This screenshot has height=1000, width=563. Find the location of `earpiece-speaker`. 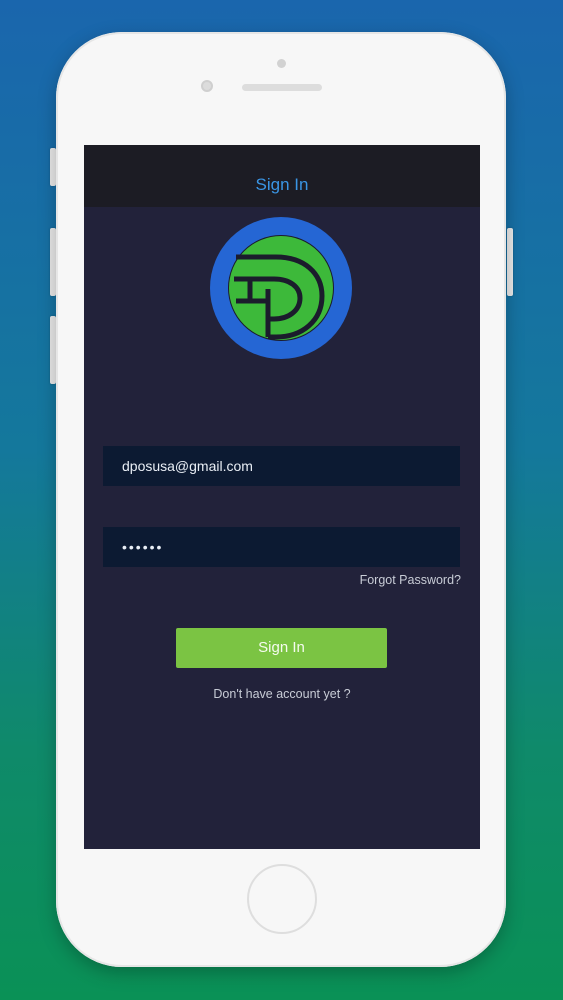

earpiece-speaker is located at coordinates (282, 87).